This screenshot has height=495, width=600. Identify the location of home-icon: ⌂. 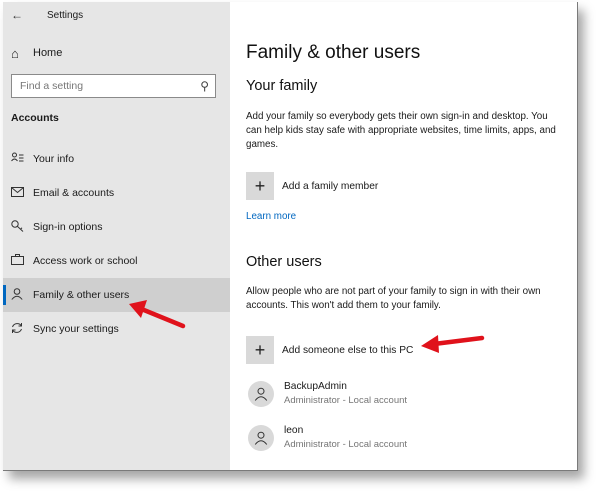
(15, 53).